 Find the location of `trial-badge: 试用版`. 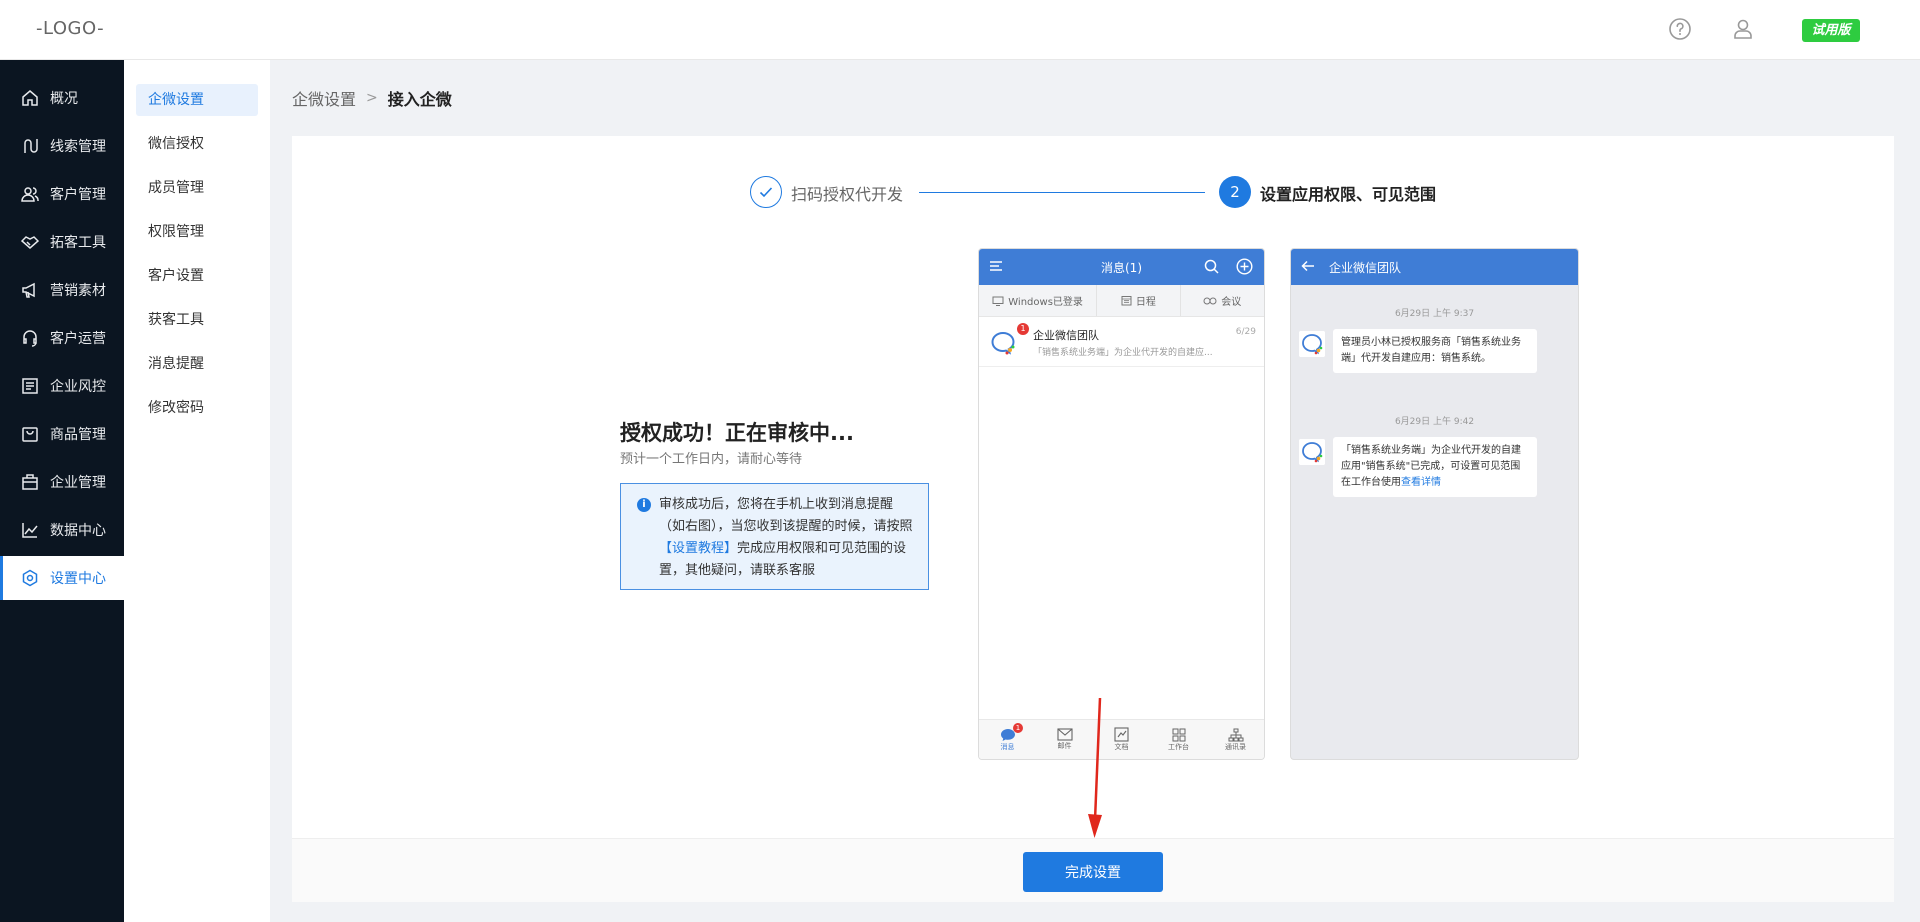

trial-badge: 试用版 is located at coordinates (1831, 30).